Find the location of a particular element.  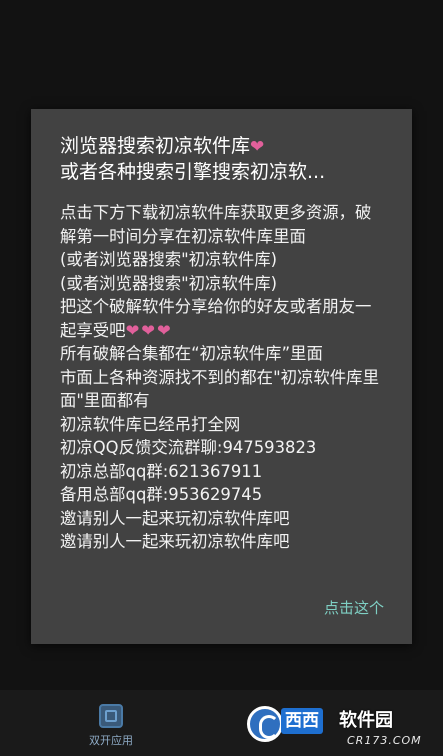

watermark-badge: 西西 is located at coordinates (302, 721).